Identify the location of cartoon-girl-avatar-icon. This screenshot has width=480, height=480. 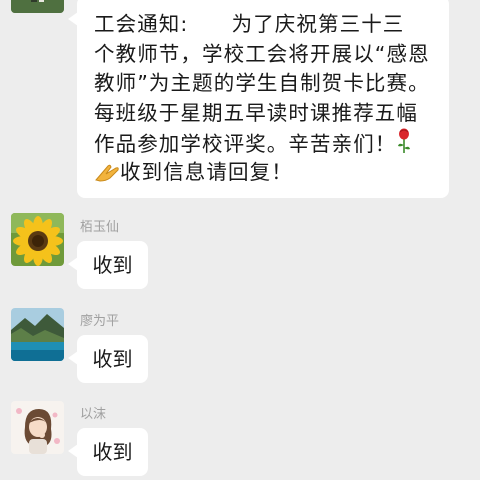
(37, 427).